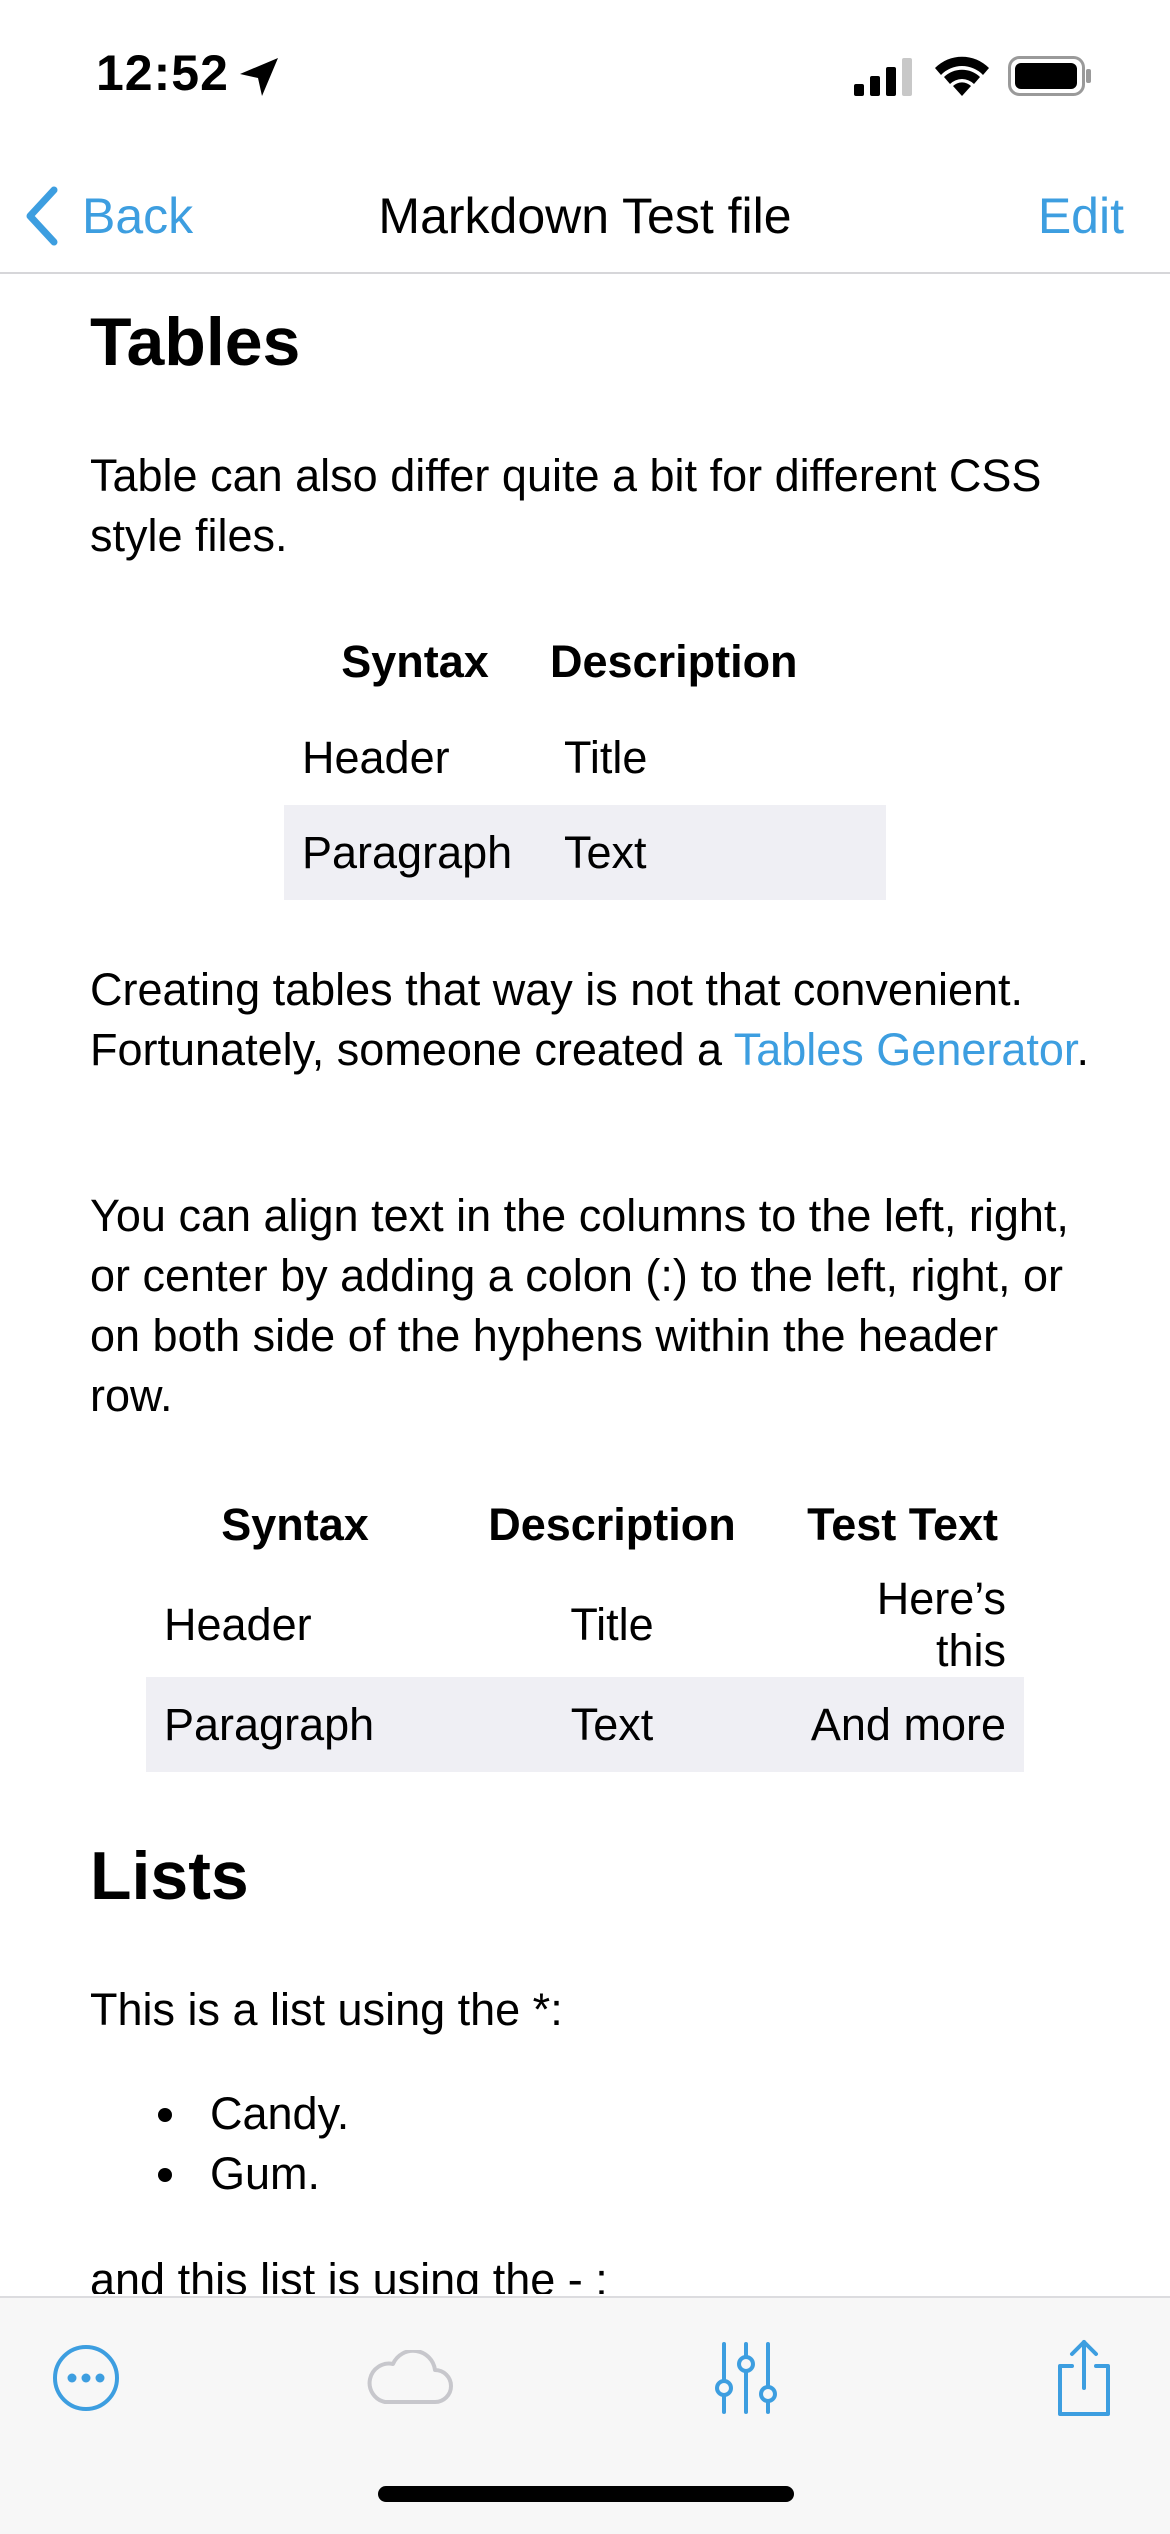 The width and height of the screenshot is (1170, 2534). I want to click on table-row: Paragraph Text And more, so click(585, 1724).